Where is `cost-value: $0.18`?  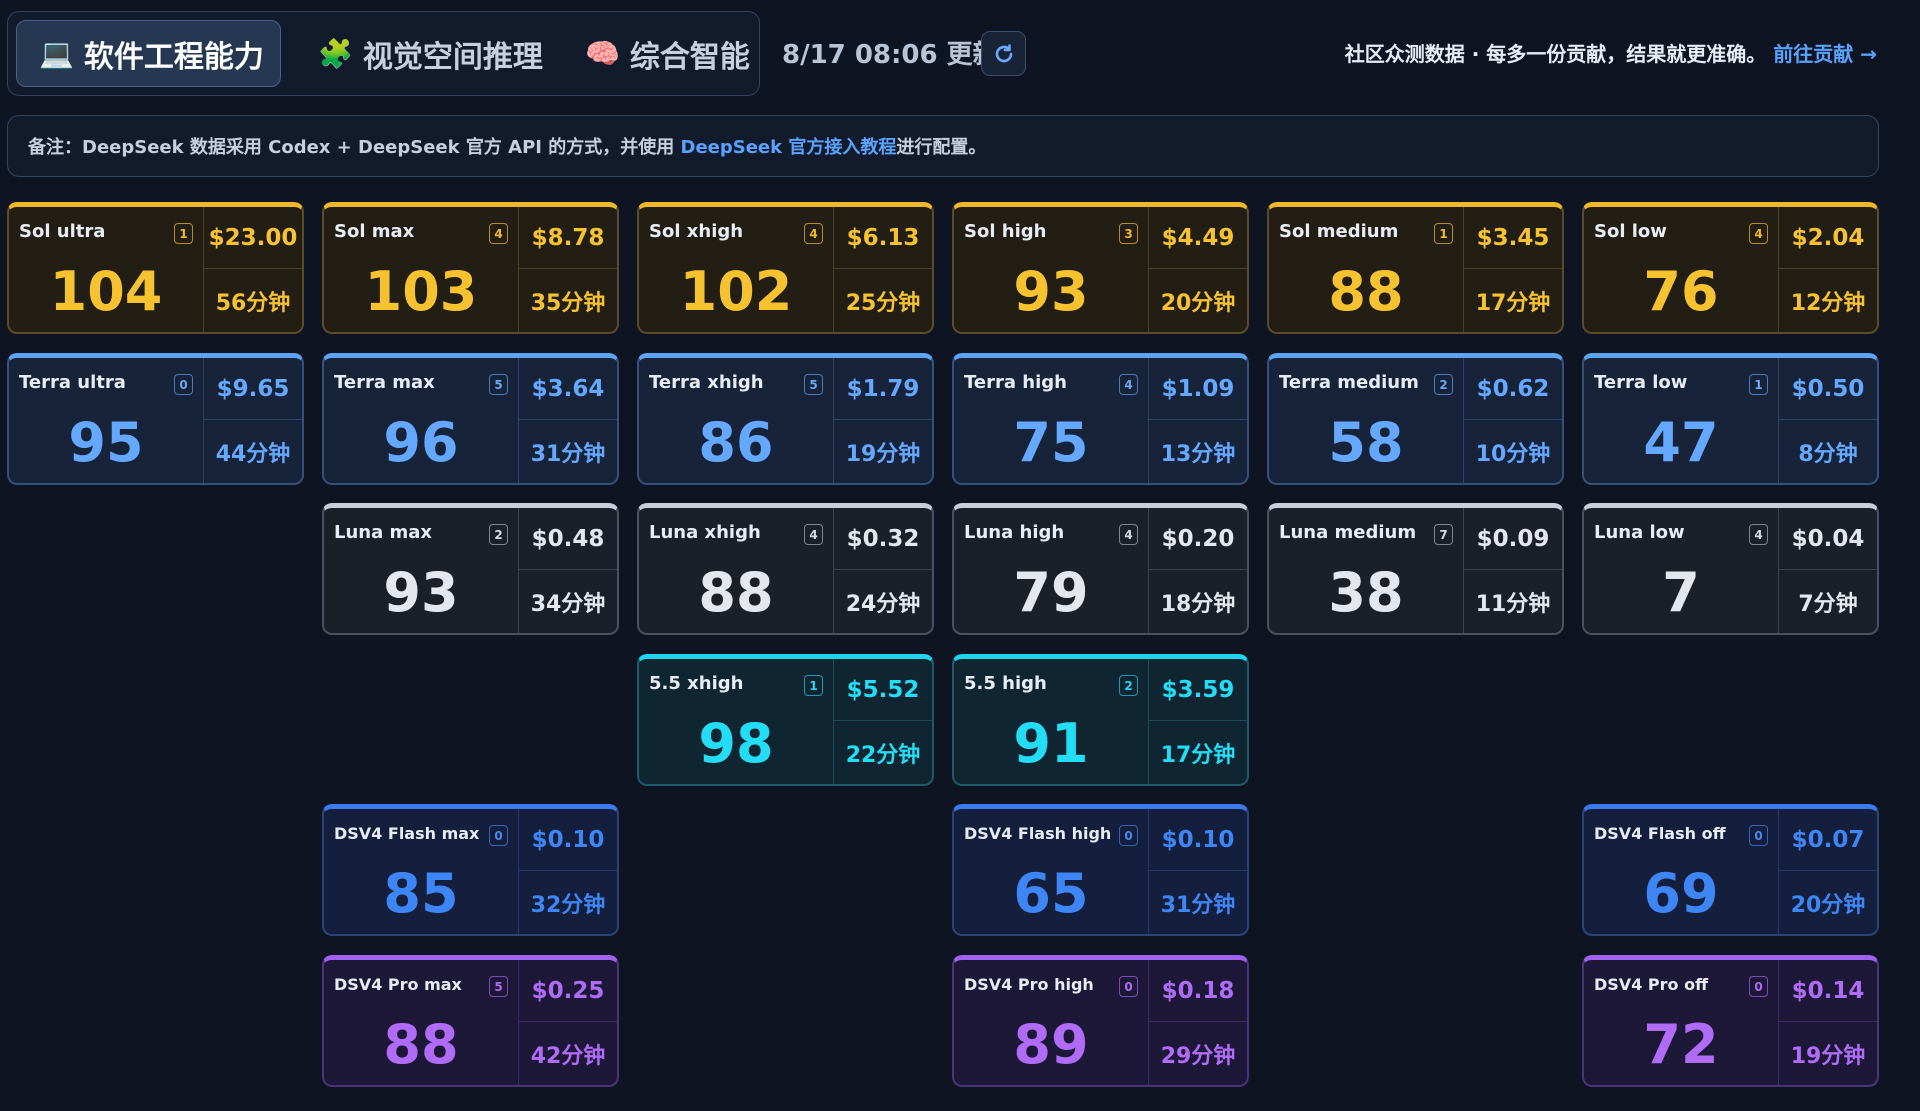 cost-value: $0.18 is located at coordinates (1198, 991).